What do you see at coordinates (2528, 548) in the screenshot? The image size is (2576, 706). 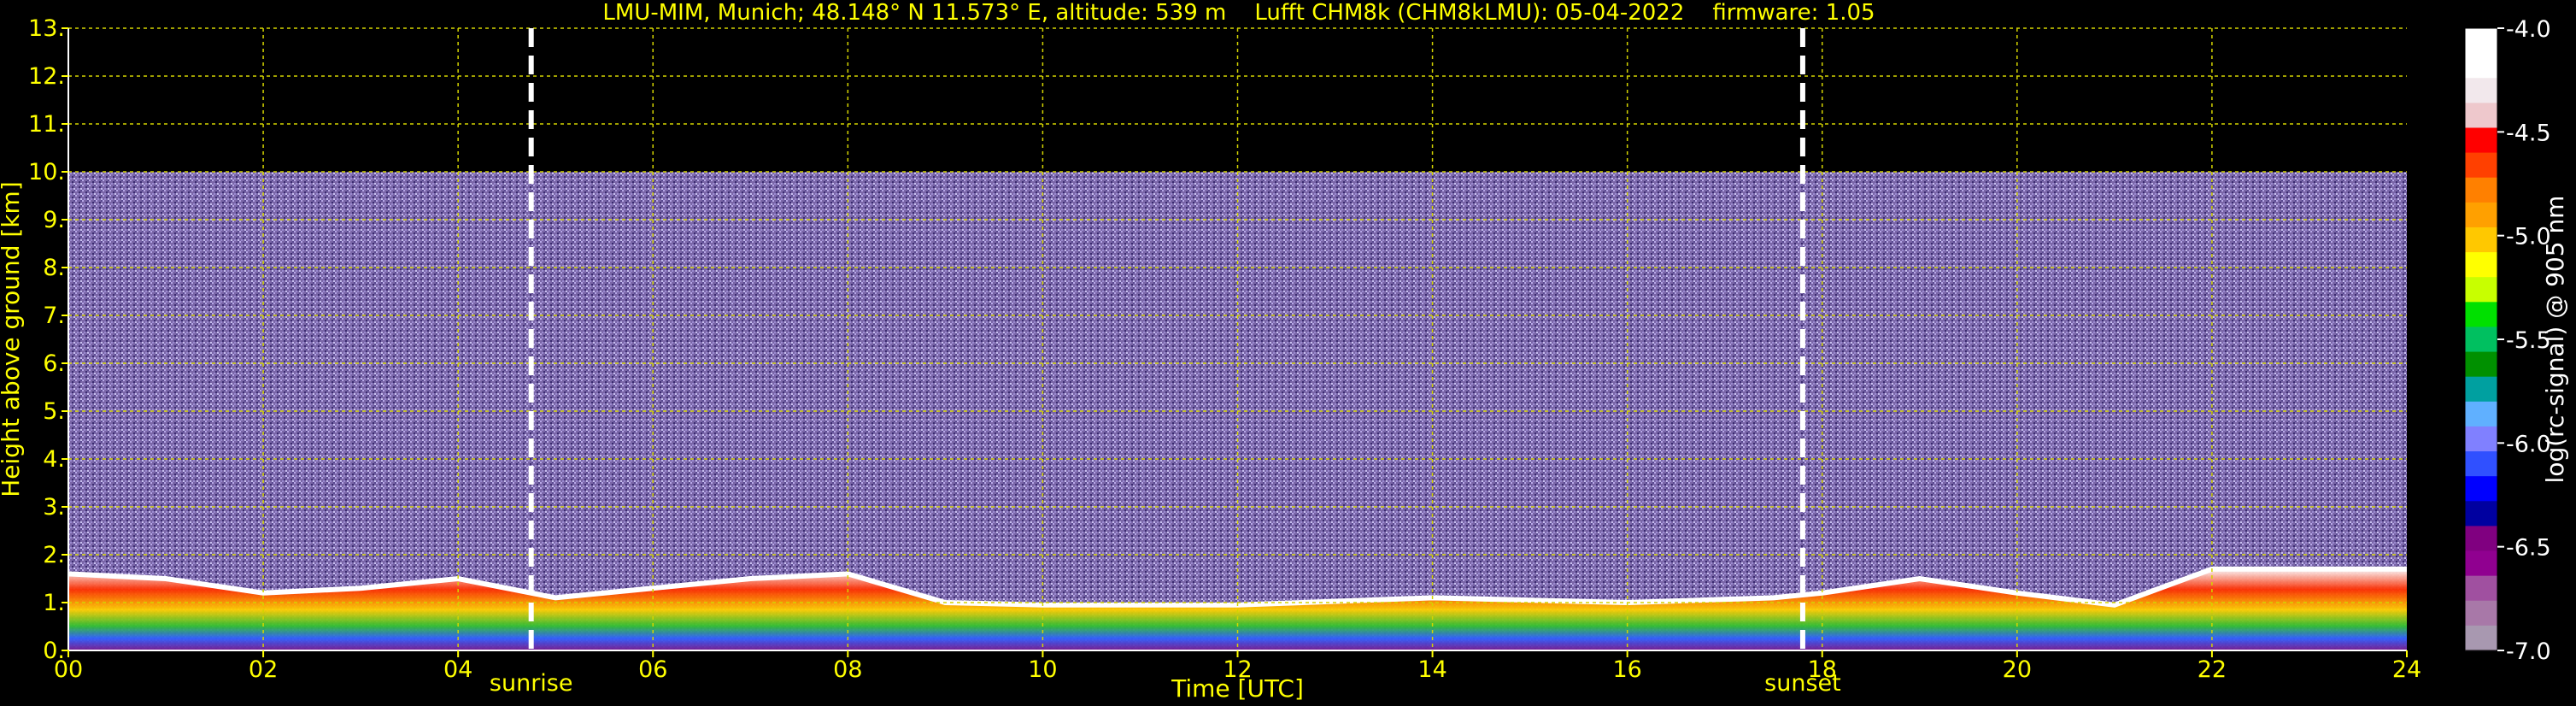 I see `colorbar-tick-label: -6.5` at bounding box center [2528, 548].